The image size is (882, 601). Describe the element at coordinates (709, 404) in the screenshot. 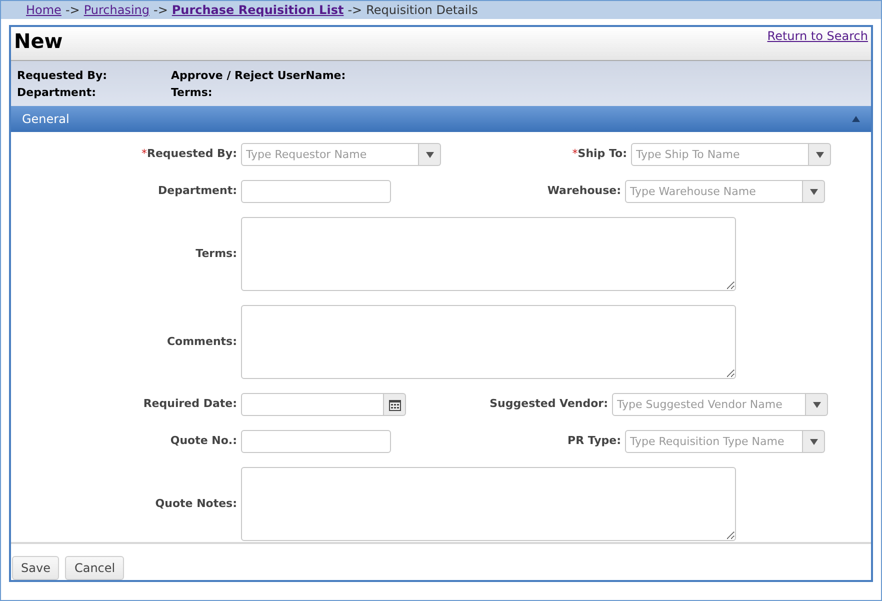

I see `combo-field: Type Suggested Vendor Name` at that location.